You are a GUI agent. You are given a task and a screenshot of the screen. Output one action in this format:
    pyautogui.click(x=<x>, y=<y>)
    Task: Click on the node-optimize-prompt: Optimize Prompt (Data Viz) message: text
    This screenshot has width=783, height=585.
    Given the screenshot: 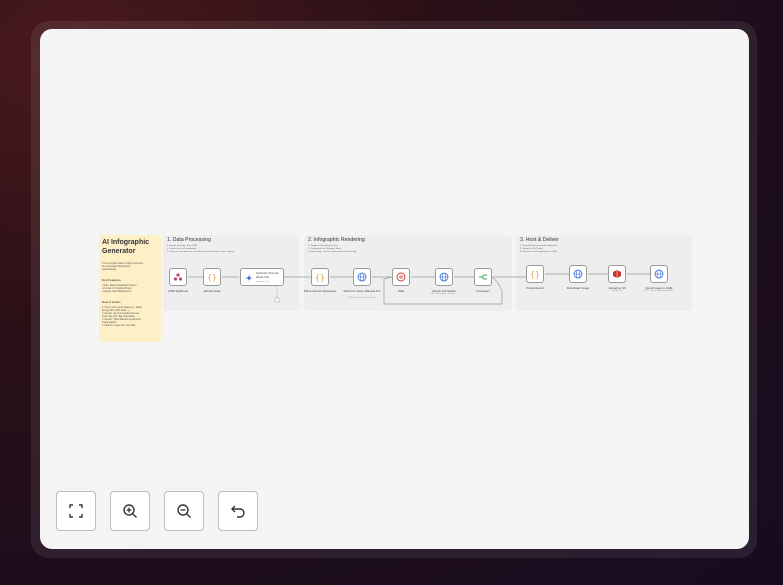 What is the action you would take?
    pyautogui.click(x=262, y=277)
    